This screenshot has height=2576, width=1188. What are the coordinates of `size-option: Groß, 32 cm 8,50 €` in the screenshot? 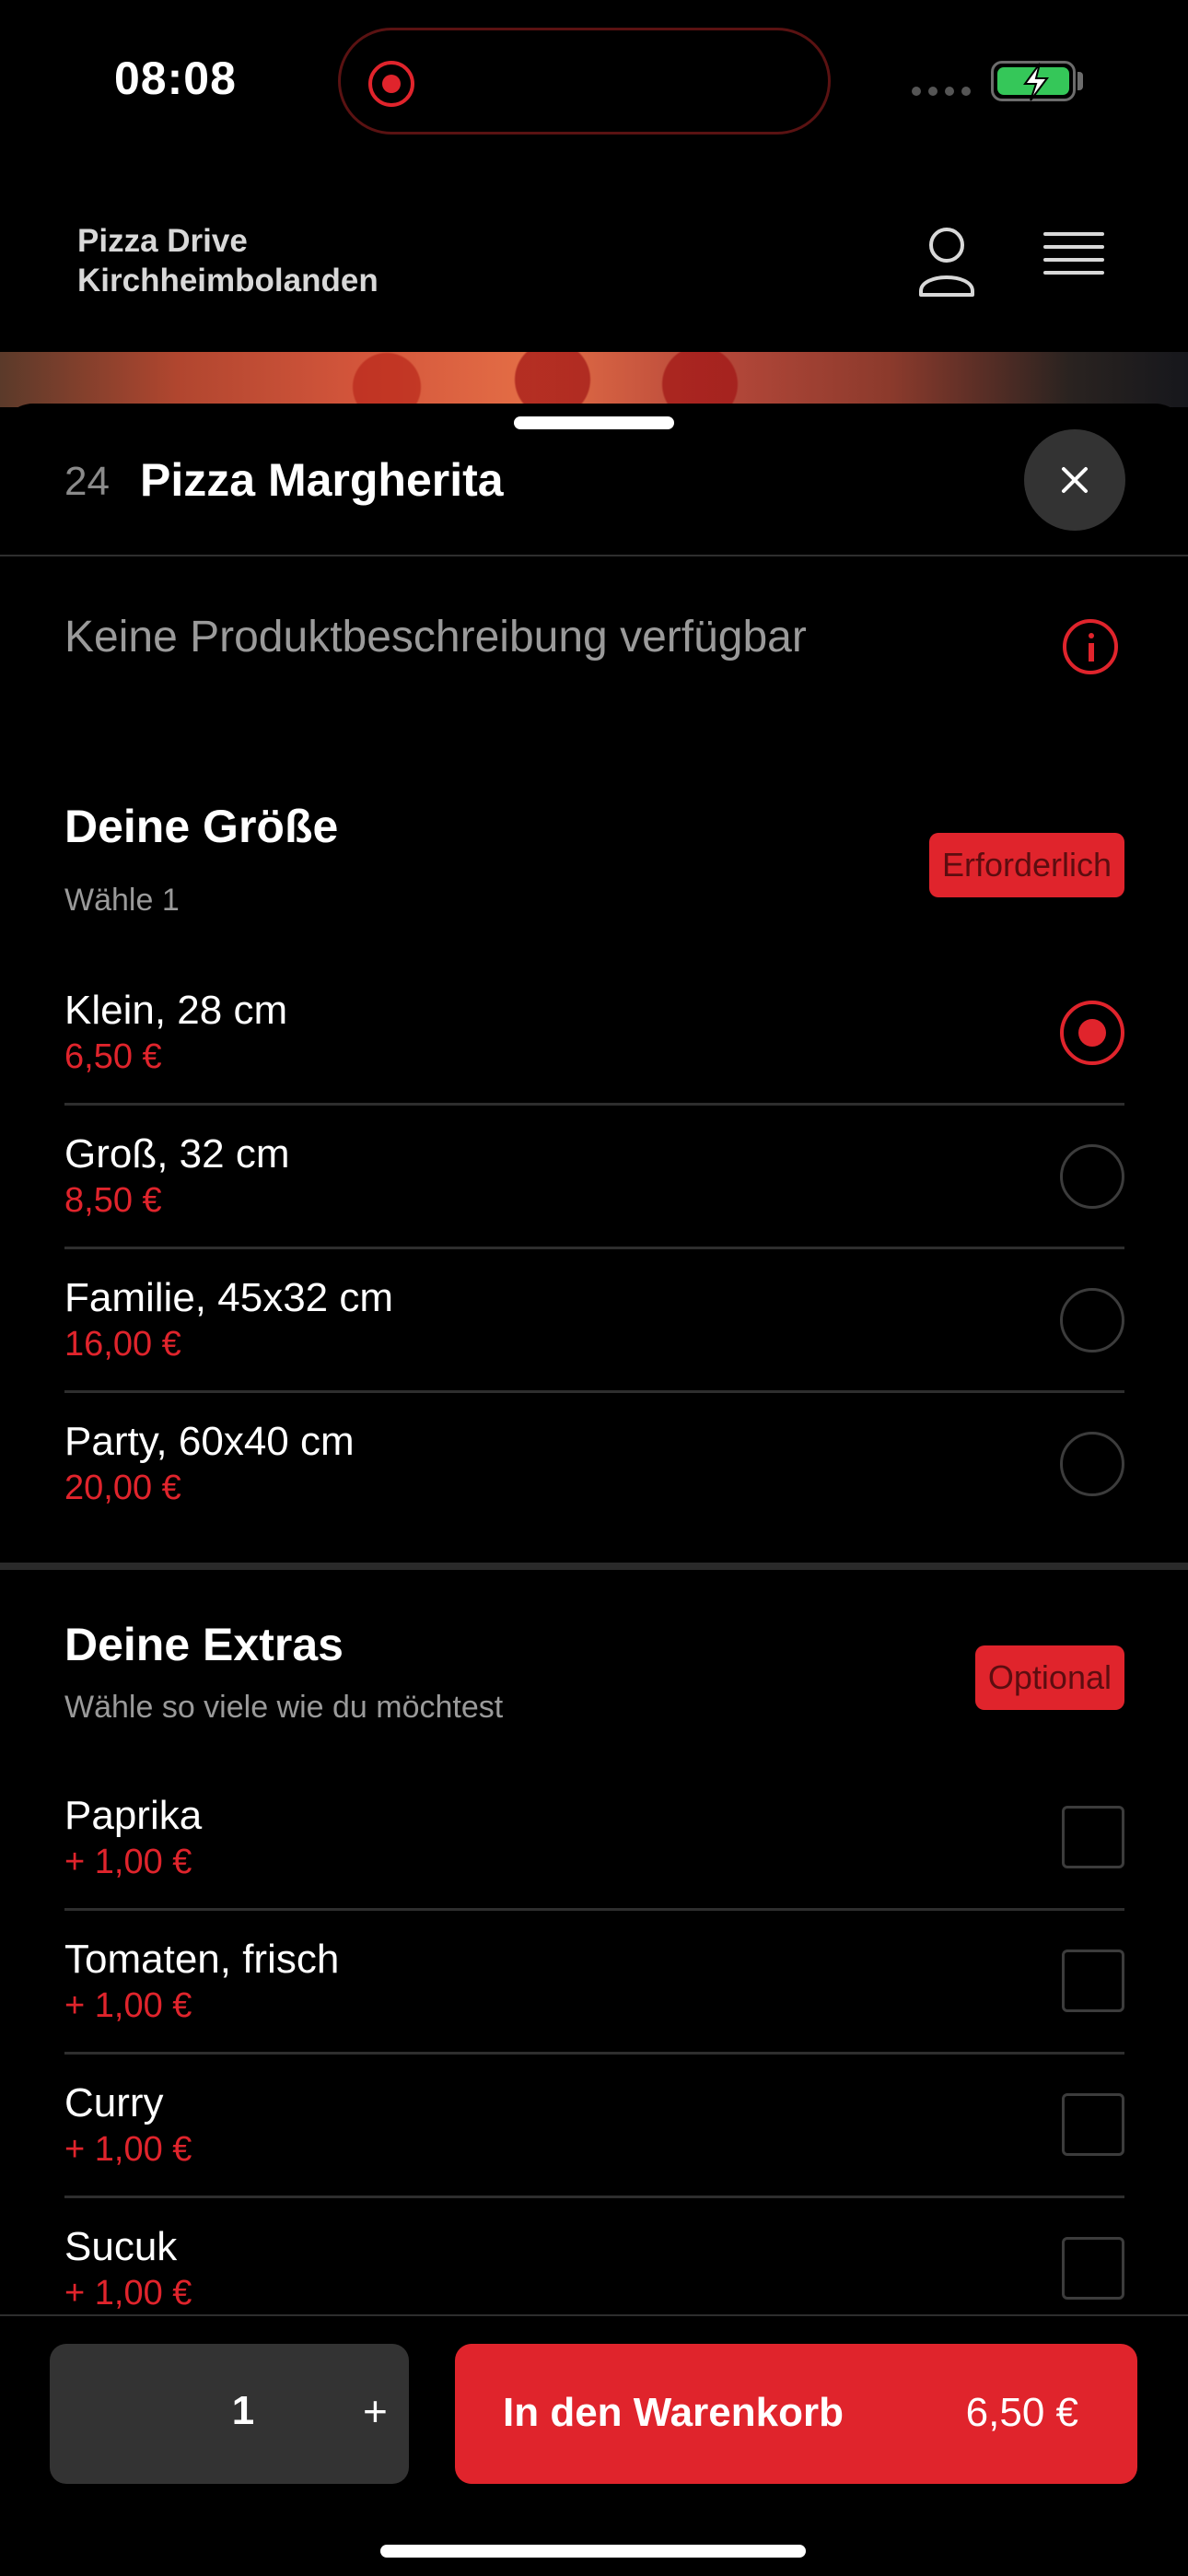 It's located at (594, 1177).